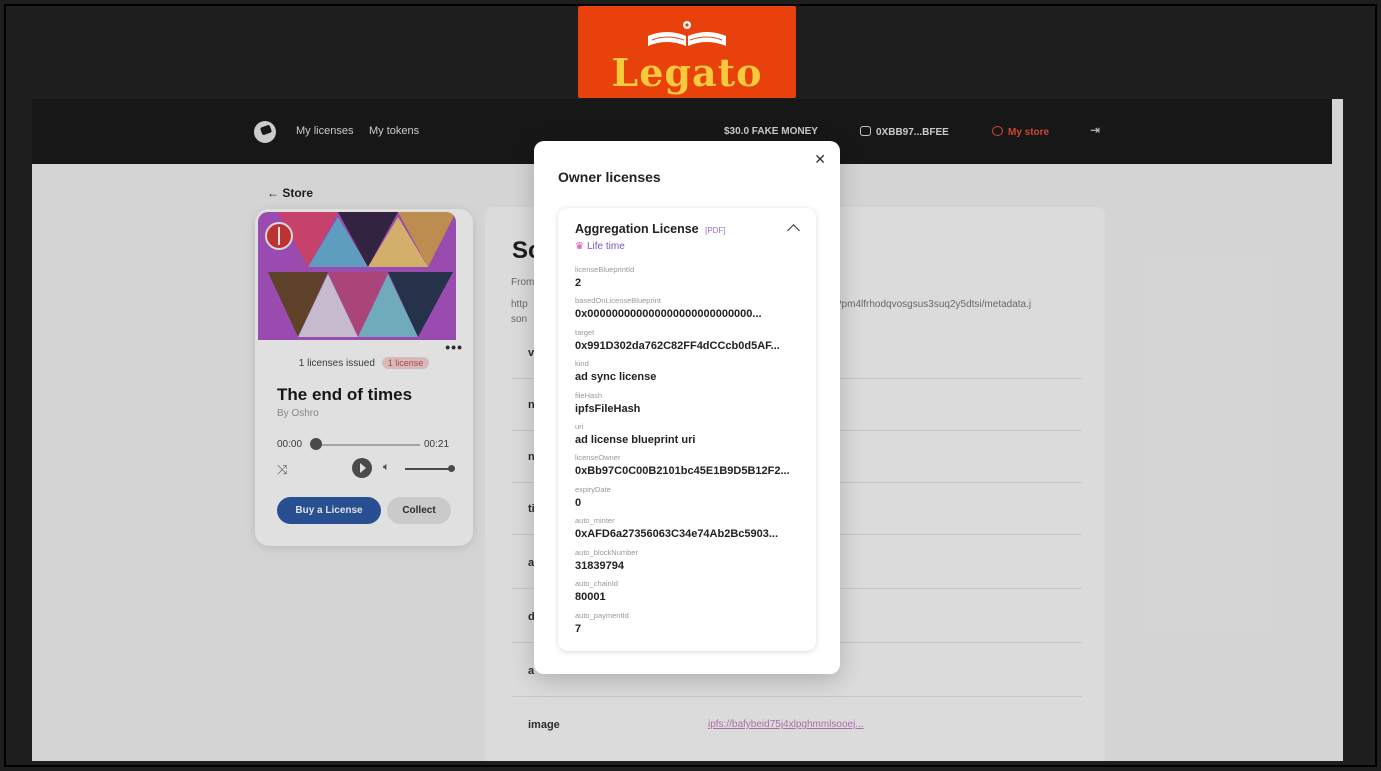 This screenshot has width=1381, height=771. I want to click on modal-title: Owner licenses, so click(609, 177).